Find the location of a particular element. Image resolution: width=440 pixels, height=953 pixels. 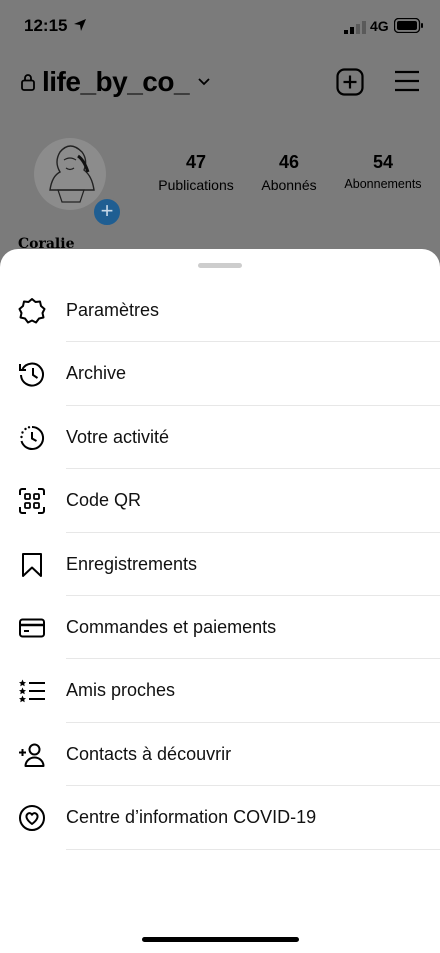

credit-card-icon is located at coordinates (32, 628).